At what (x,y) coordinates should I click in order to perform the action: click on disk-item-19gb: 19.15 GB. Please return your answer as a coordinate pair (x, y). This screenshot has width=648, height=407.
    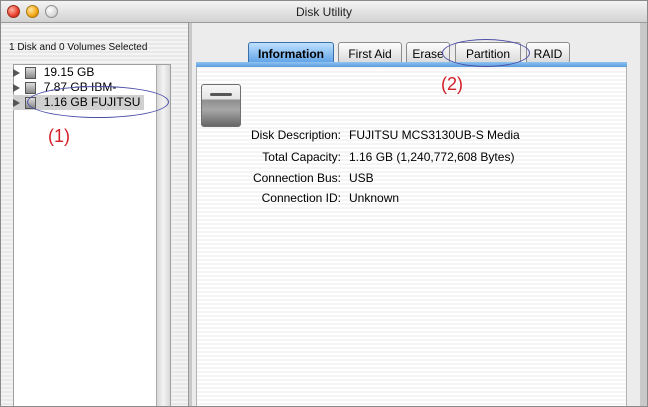
    Looking at the image, I should click on (53, 72).